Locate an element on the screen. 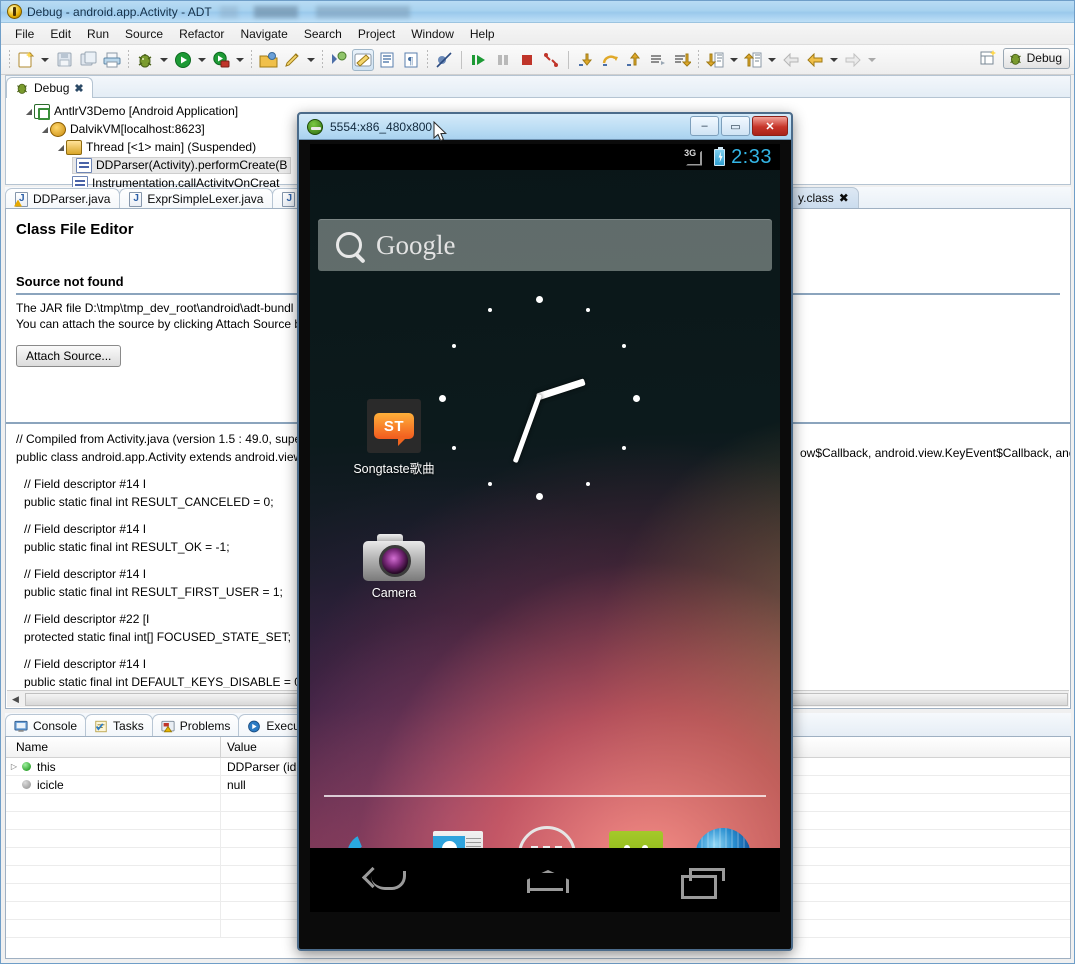  menu-project: Project is located at coordinates (376, 34).